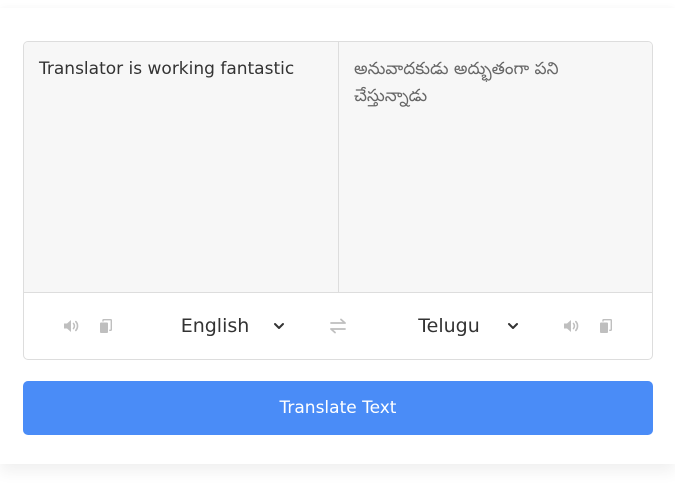 The width and height of the screenshot is (675, 498). What do you see at coordinates (71, 326) in the screenshot?
I see `from-volume-icon` at bounding box center [71, 326].